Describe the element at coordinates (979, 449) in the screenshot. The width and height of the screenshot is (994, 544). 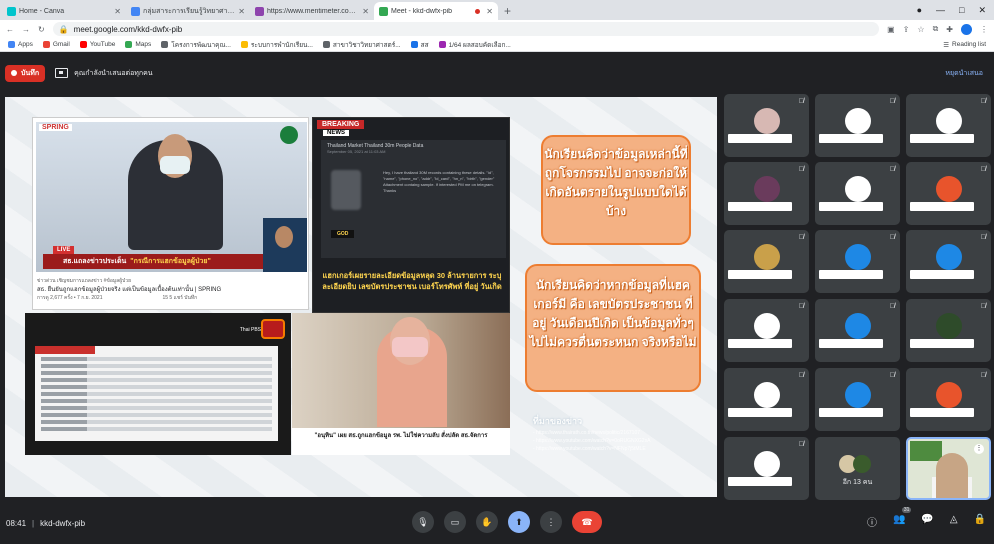
I see `tile-options-icon: ⋮` at that location.